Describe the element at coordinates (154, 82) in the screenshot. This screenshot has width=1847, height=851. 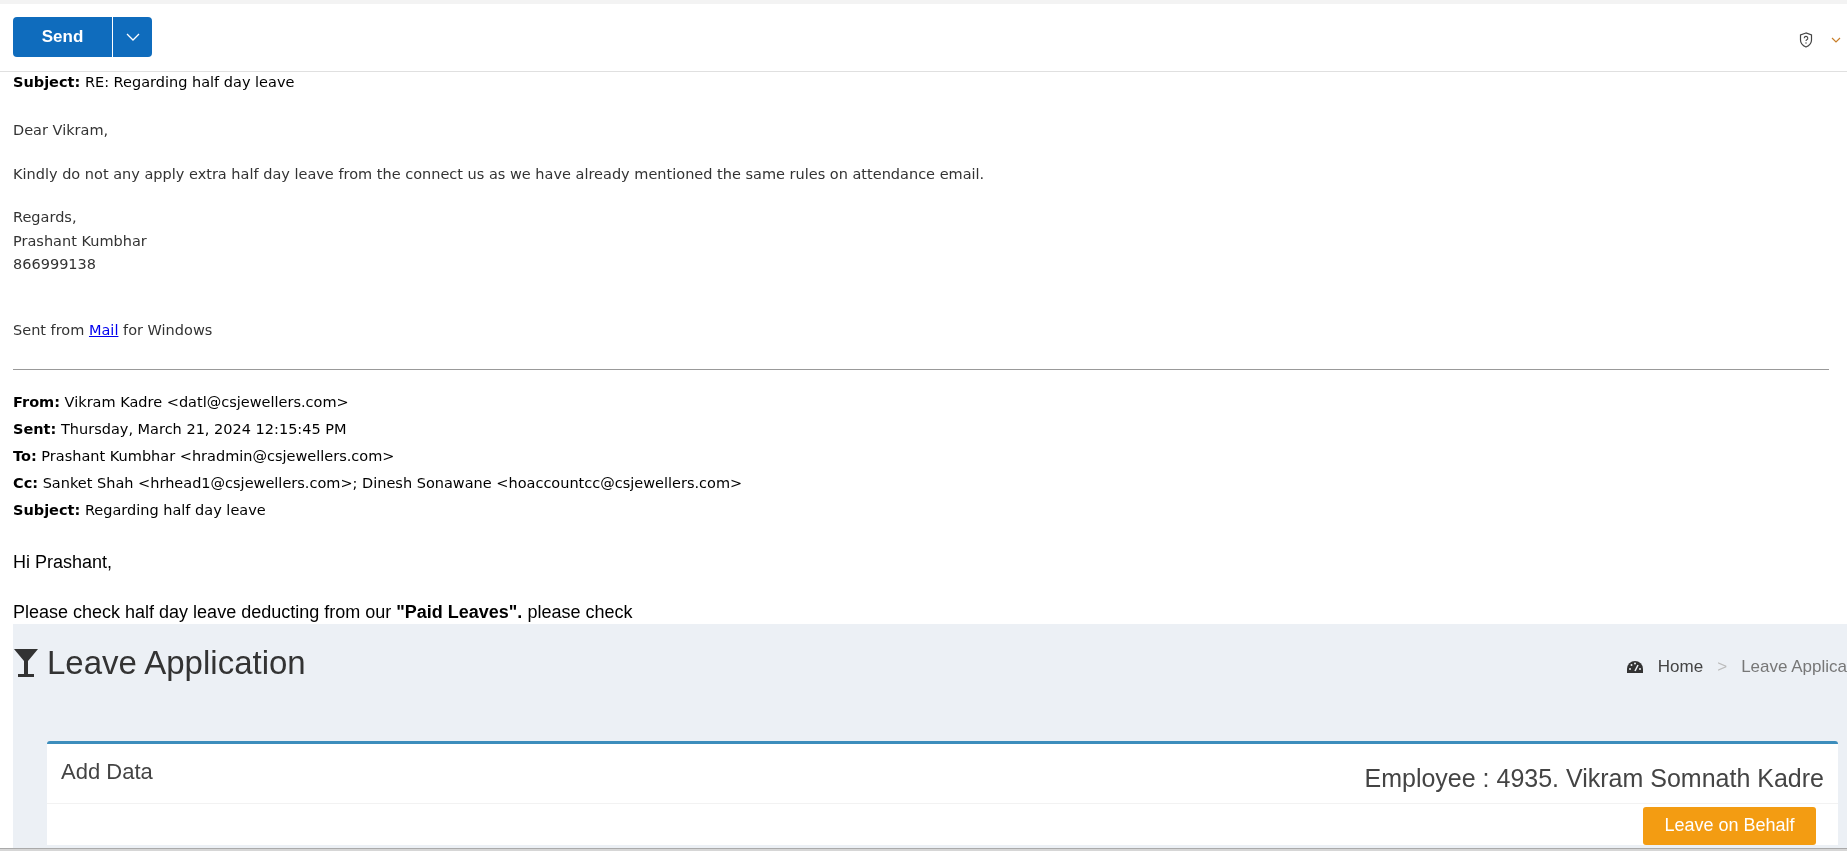
I see `subject-line: Subject: RE: Regarding half day leave` at that location.